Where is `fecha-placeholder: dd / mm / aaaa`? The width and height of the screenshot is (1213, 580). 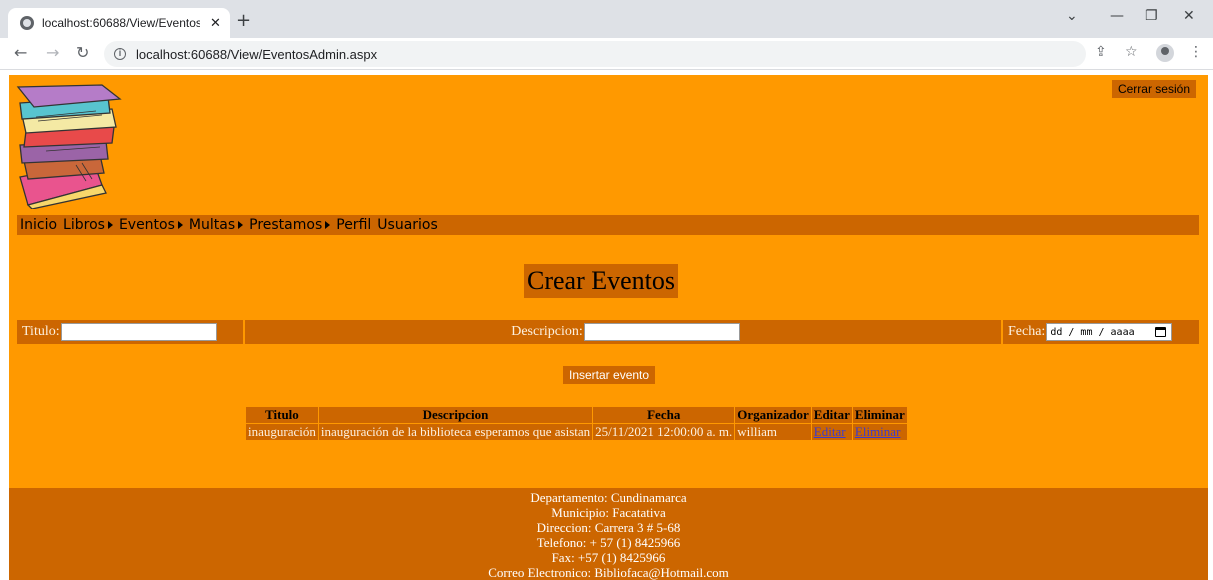
fecha-placeholder: dd / mm / aaaa is located at coordinates (1092, 332).